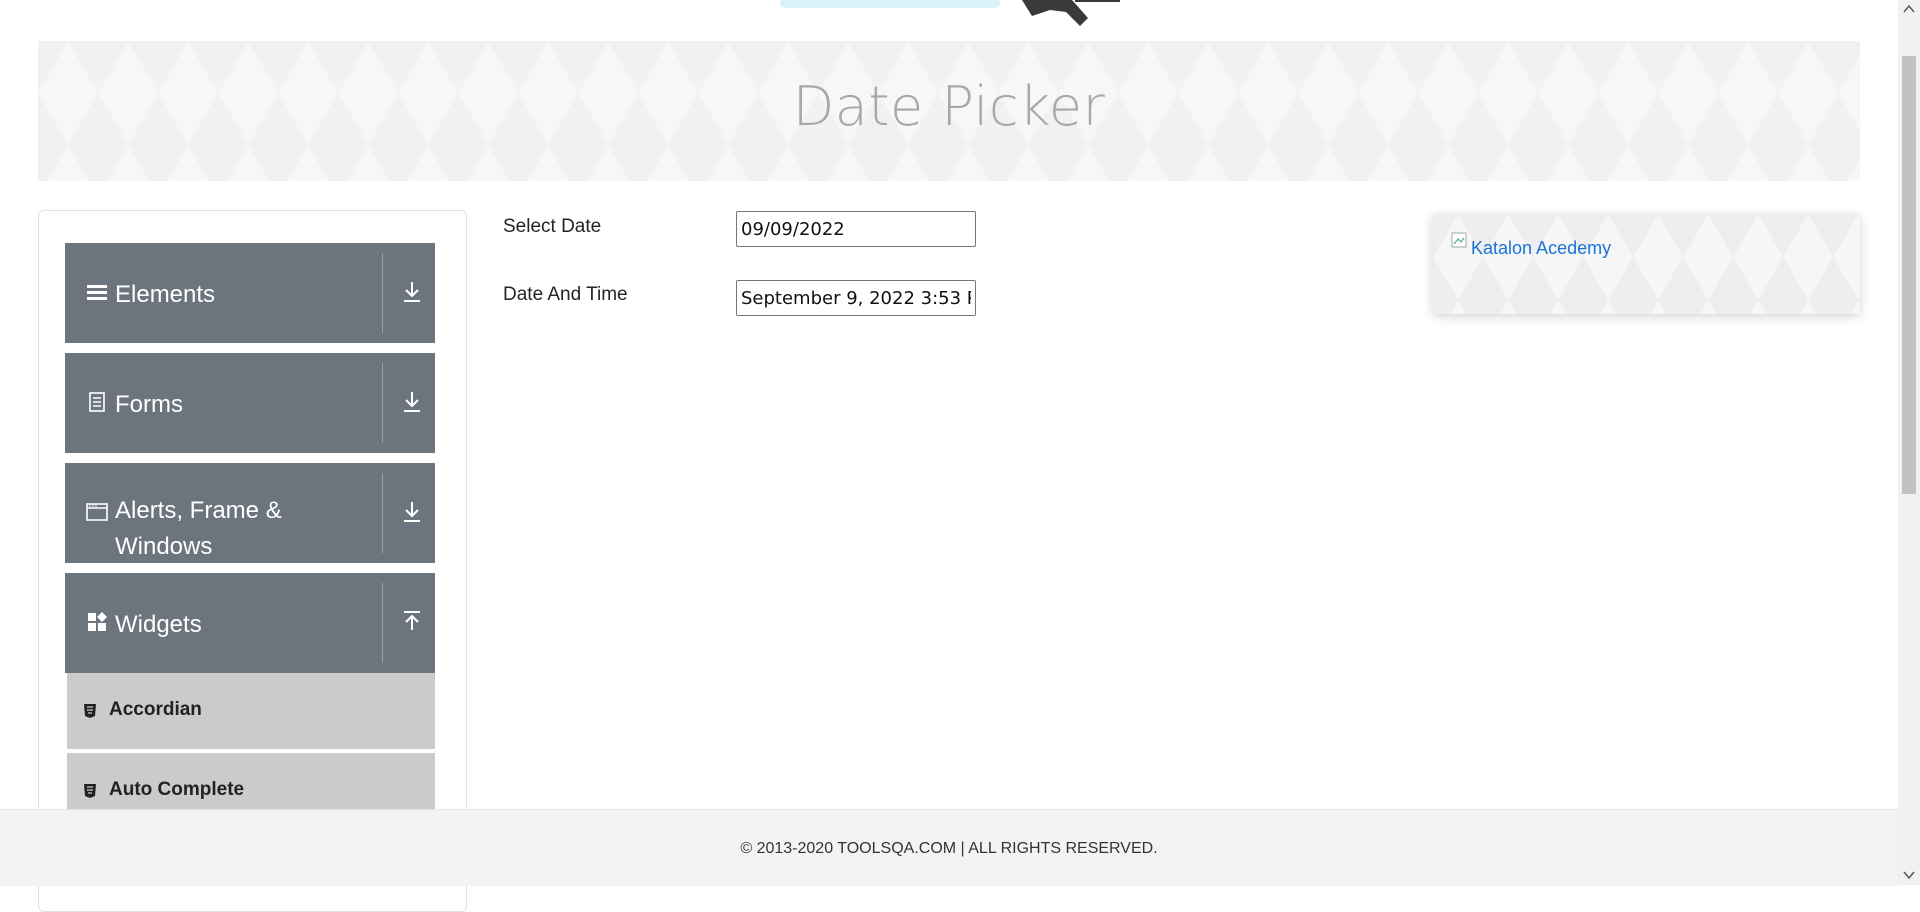 The image size is (1920, 912). I want to click on sidebar-item-accordian: Accordian, so click(251, 711).